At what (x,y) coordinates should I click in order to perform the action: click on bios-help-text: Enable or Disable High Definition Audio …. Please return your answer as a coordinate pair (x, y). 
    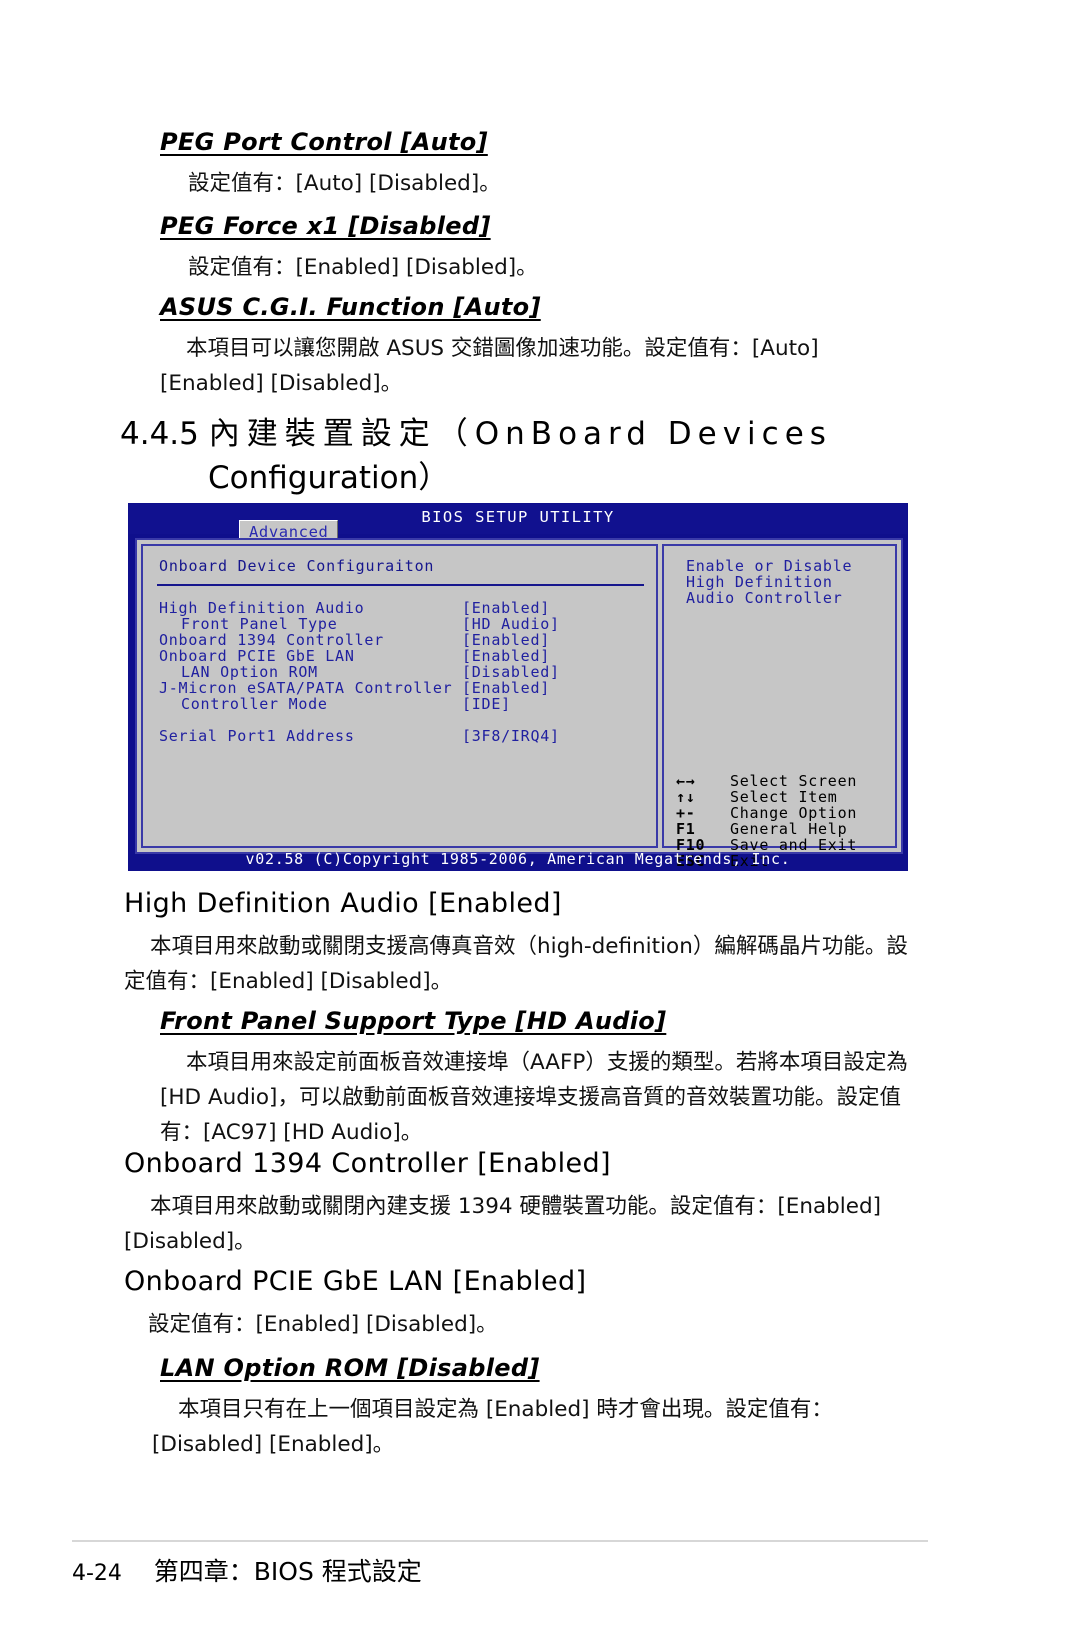
    Looking at the image, I should click on (769, 582).